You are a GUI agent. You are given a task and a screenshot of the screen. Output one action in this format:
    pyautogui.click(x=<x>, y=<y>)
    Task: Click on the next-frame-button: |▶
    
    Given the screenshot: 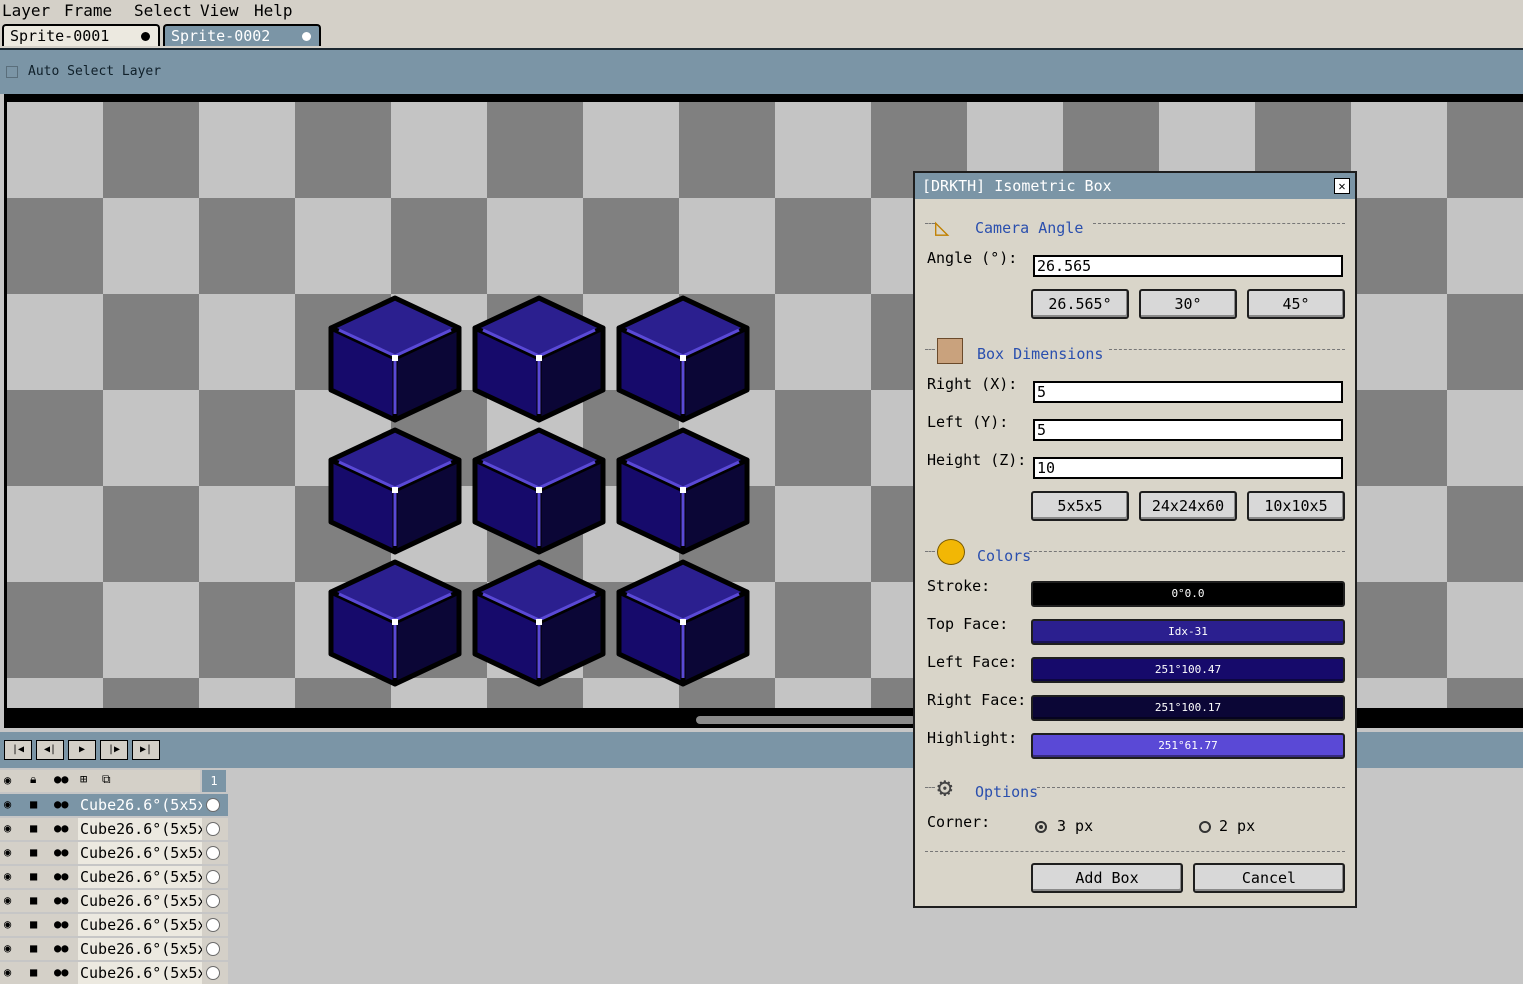 What is the action you would take?
    pyautogui.click(x=114, y=750)
    